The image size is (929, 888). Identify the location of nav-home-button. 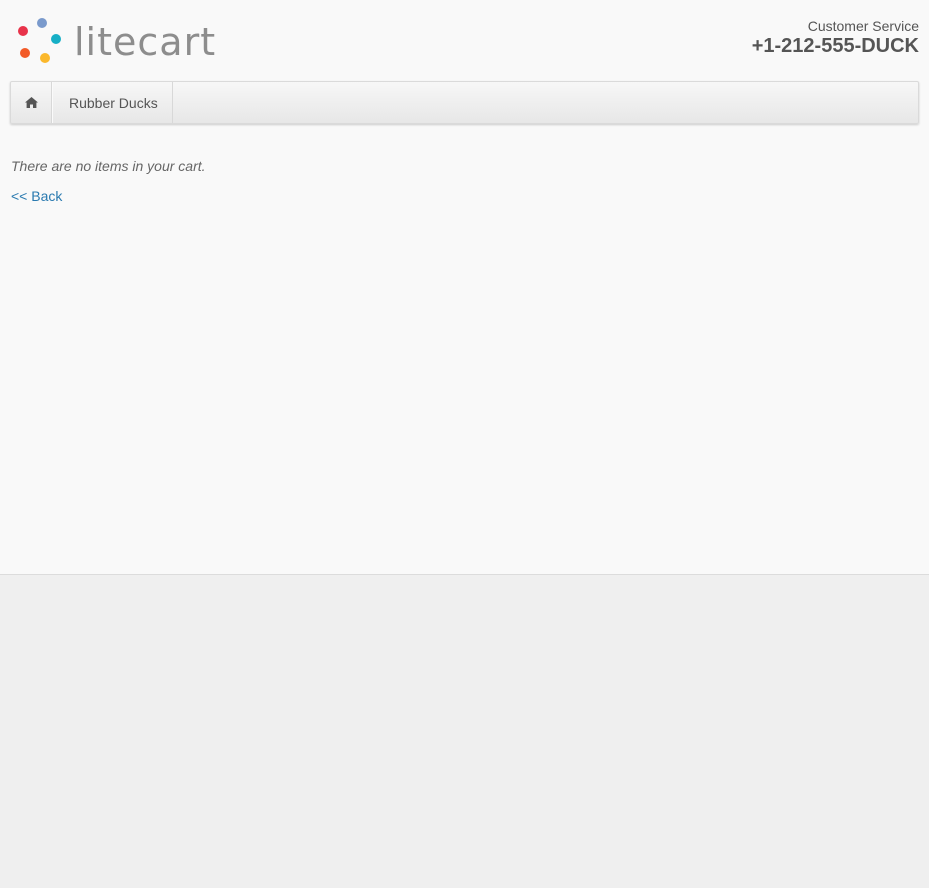
(31, 102).